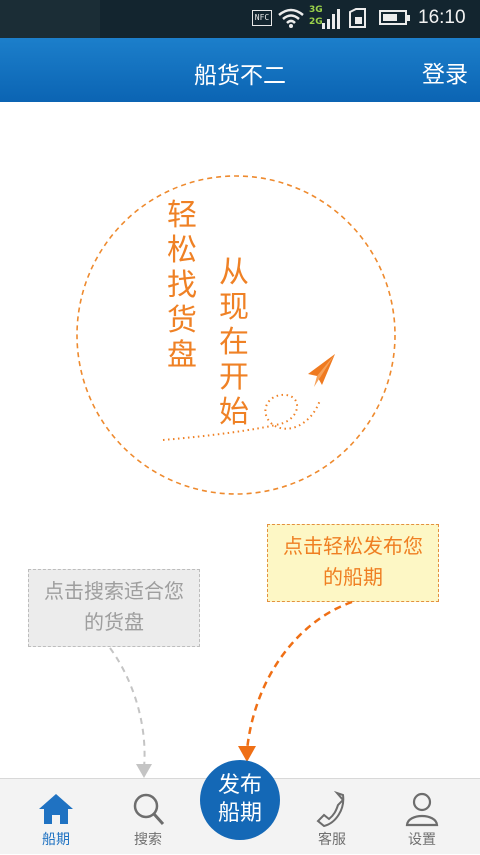  I want to click on sim-card-icon, so click(357, 18).